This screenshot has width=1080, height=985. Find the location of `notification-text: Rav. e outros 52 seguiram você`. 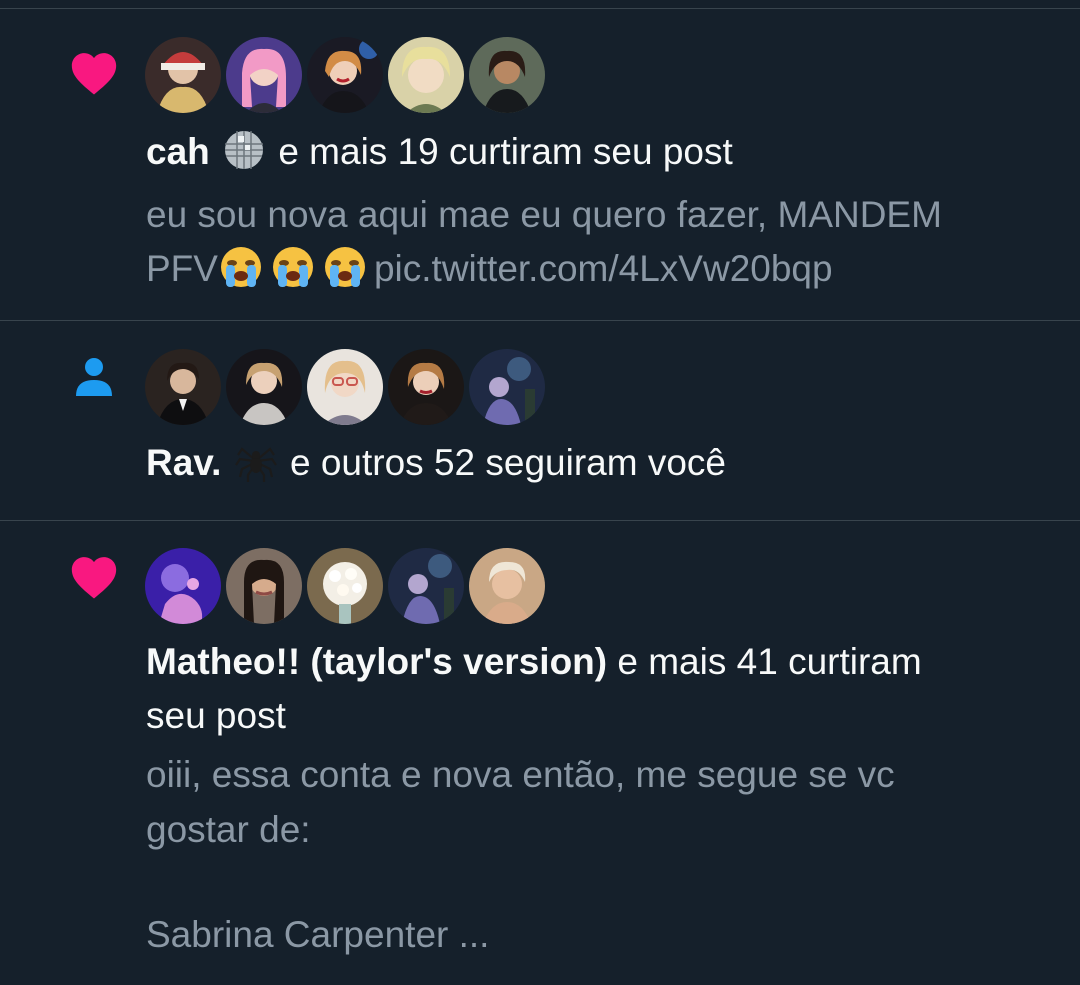

notification-text: Rav. e outros 52 seguiram você is located at coordinates (436, 463).